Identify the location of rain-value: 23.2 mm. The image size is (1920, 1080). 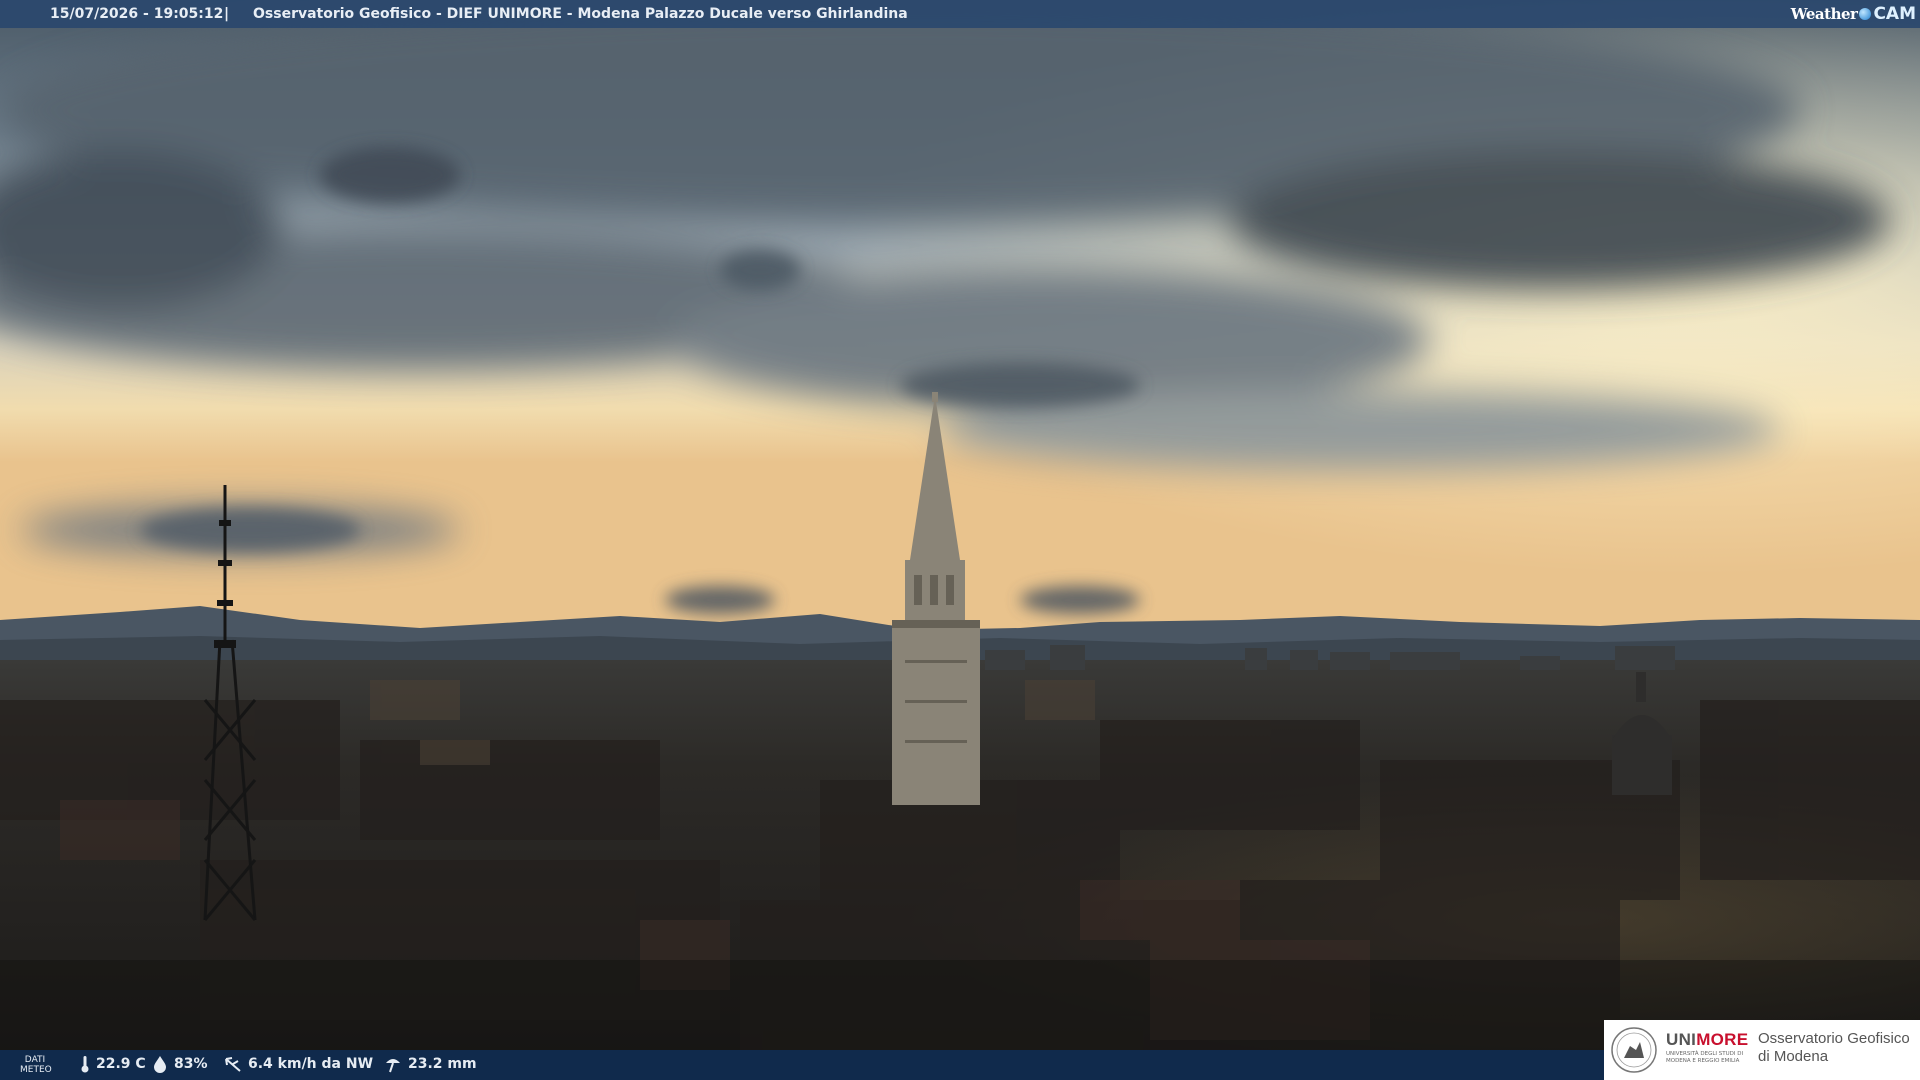
(442, 1064).